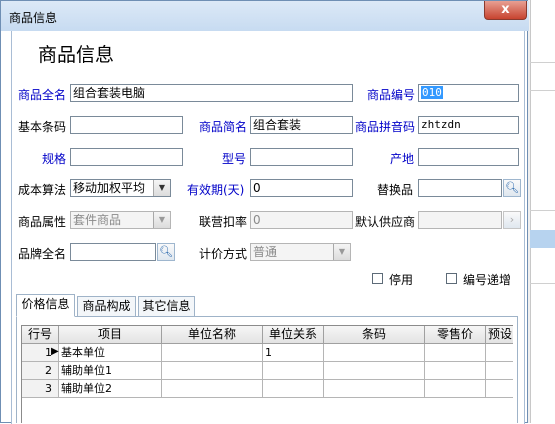 Image resolution: width=555 pixels, height=424 pixels. I want to click on auto-increment-label: 编号递增, so click(487, 280).